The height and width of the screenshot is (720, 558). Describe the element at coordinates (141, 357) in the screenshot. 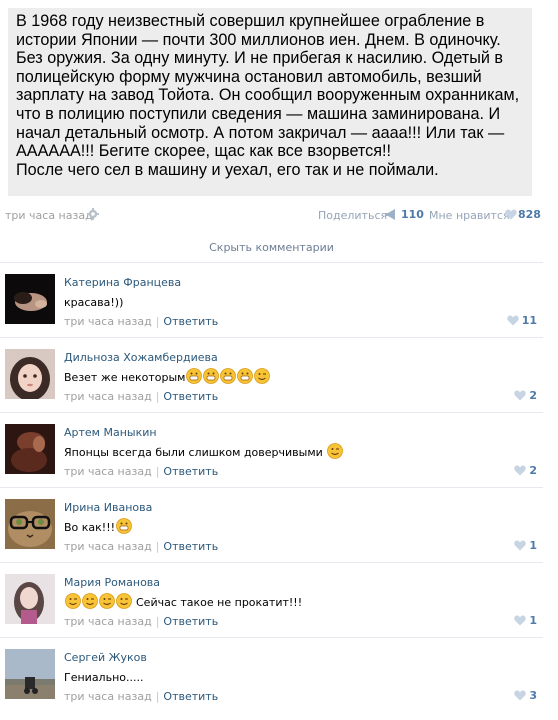

I see `comment-author: Дильноза Хожамбердиева` at that location.